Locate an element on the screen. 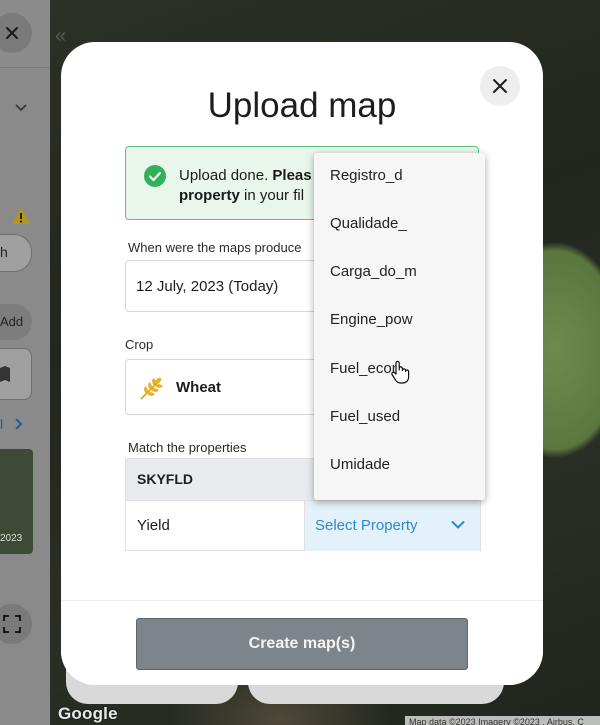 Image resolution: width=600 pixels, height=725 pixels. dropdown-option: Qualidade_ is located at coordinates (399, 225).